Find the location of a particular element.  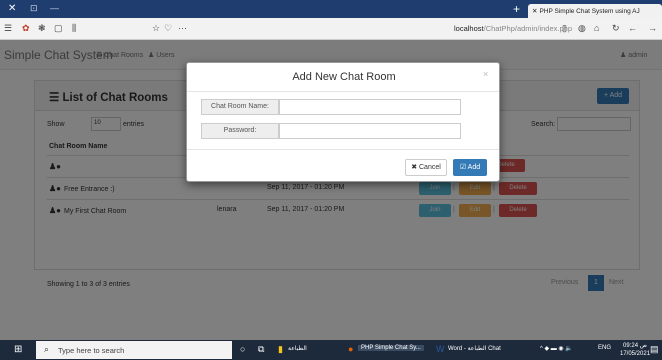

taskbar-clock: 09:24 ص 17/05/2021 is located at coordinates (635, 350).